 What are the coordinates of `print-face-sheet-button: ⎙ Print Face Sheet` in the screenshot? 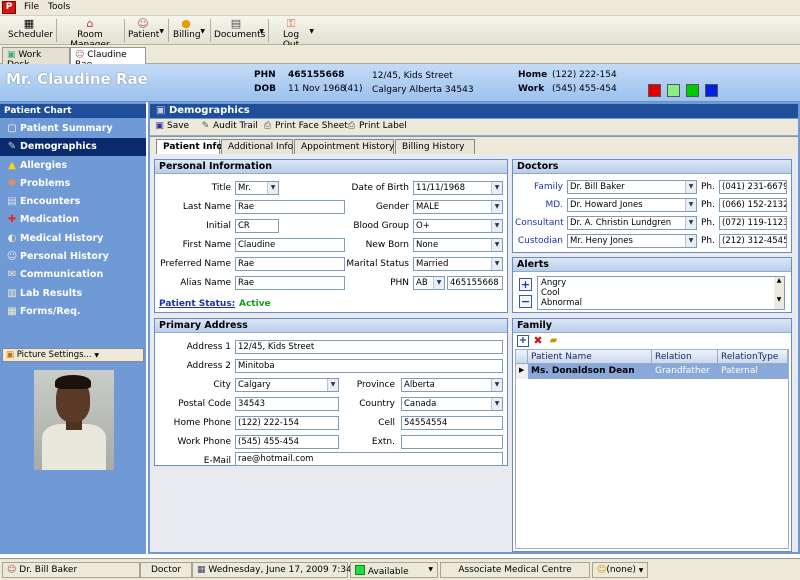 It's located at (305, 126).